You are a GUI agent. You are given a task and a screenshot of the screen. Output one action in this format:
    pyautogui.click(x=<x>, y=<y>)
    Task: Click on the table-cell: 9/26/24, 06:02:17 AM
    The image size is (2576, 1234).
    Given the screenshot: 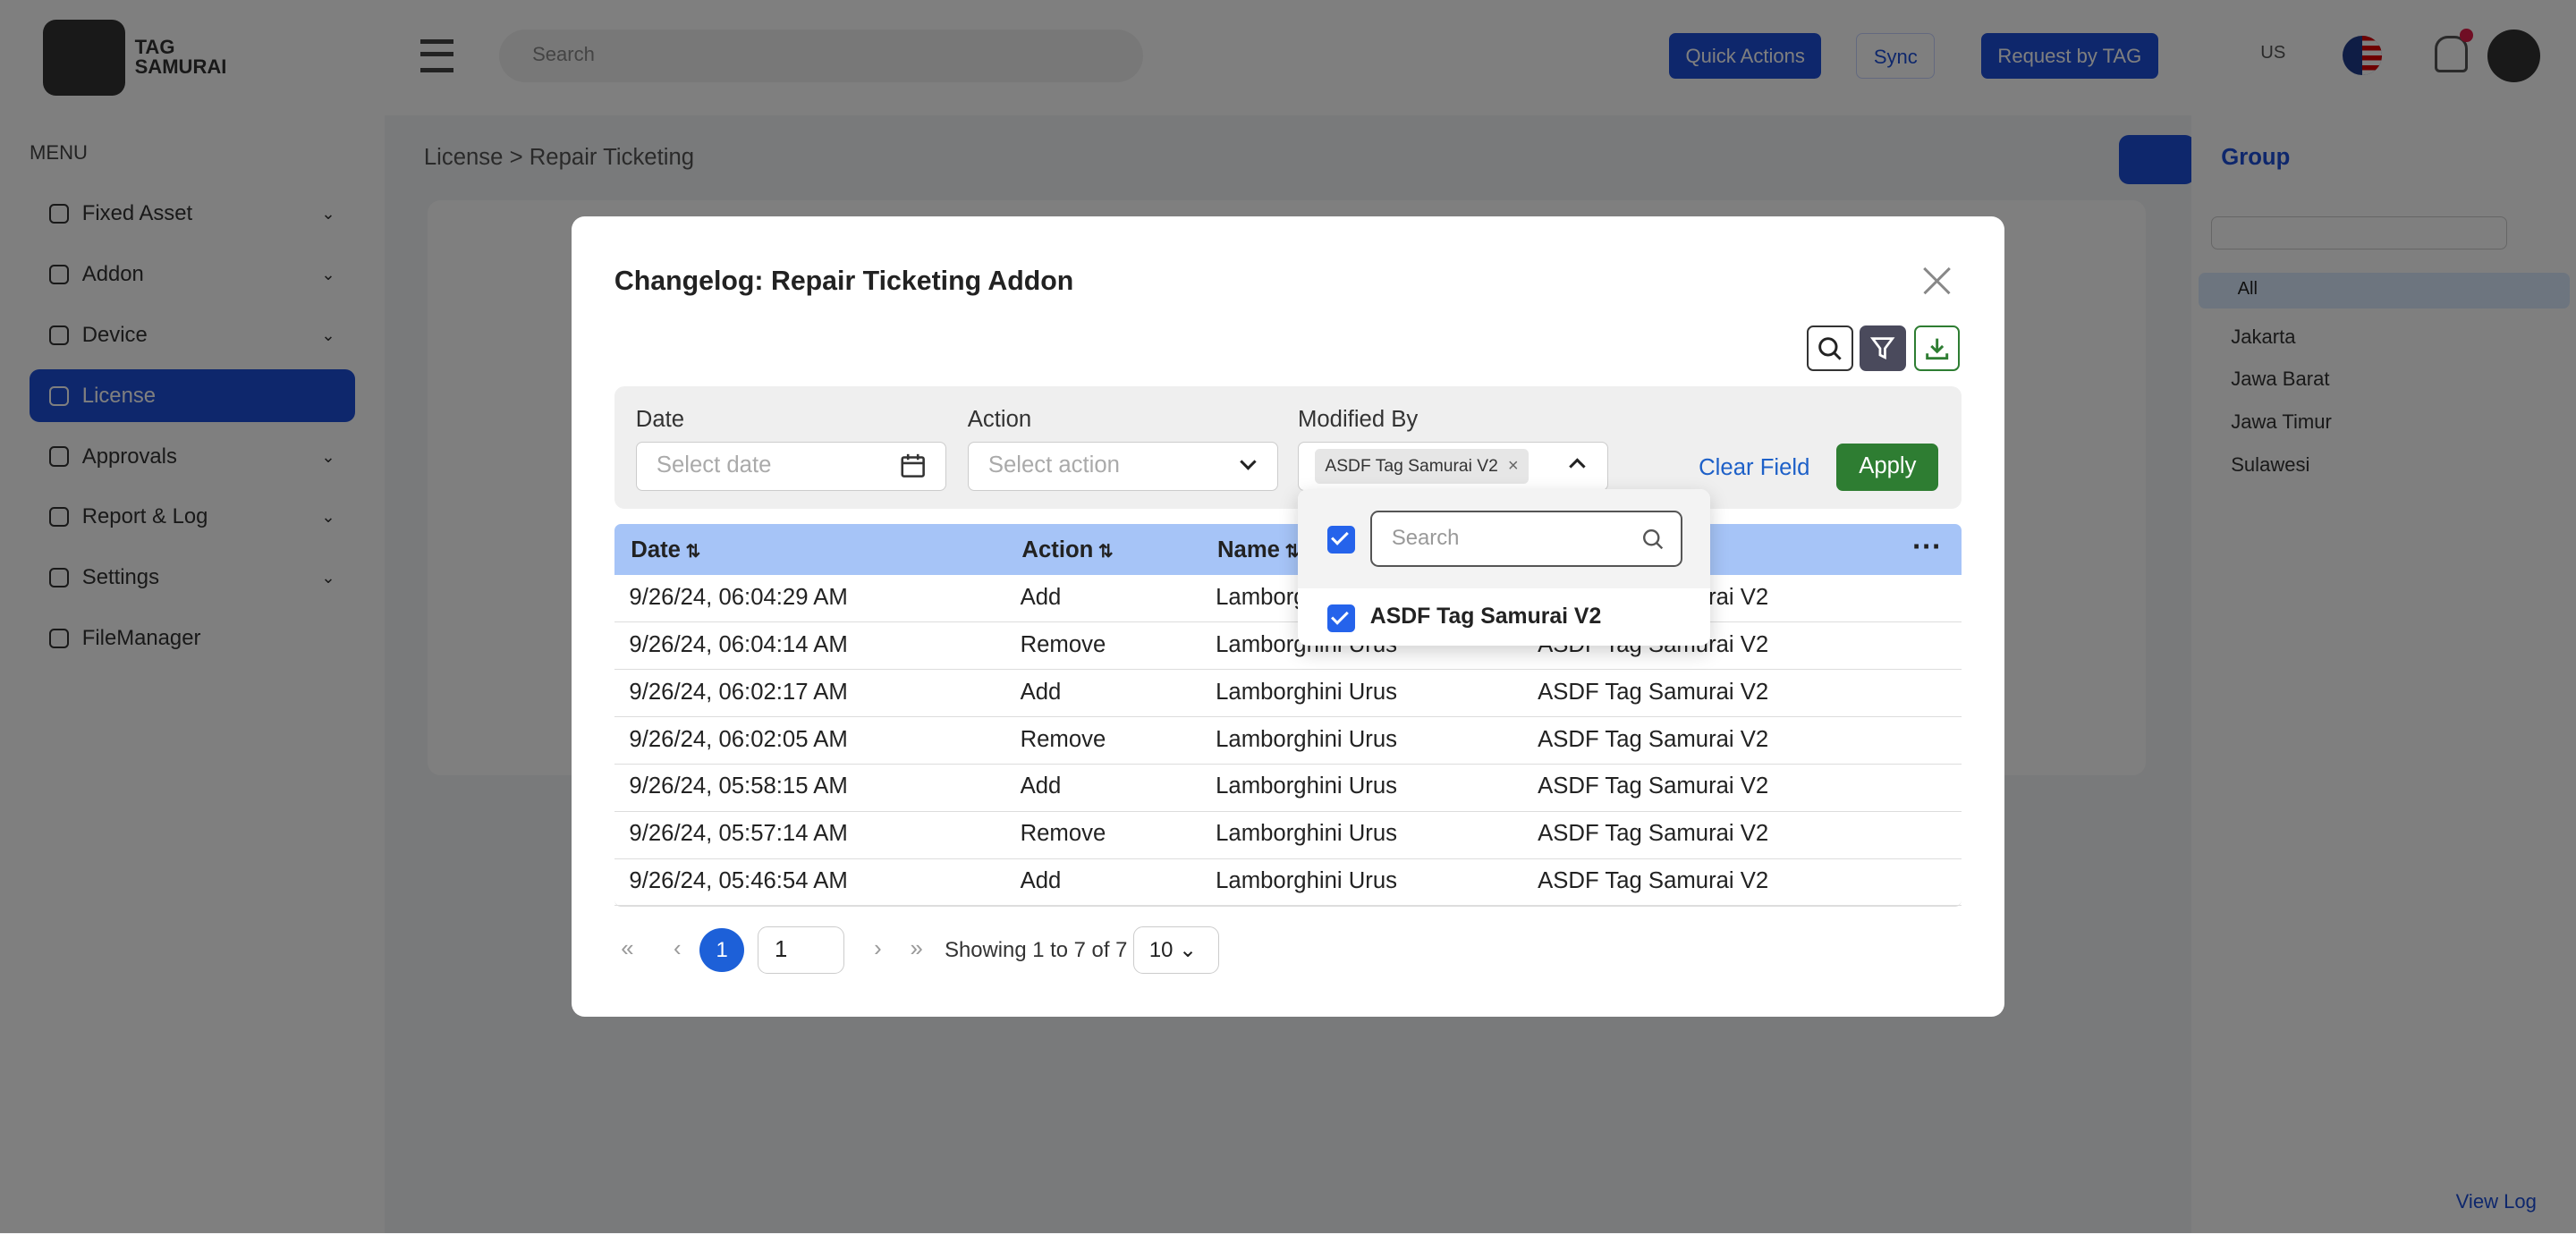 What is the action you would take?
    pyautogui.click(x=738, y=692)
    